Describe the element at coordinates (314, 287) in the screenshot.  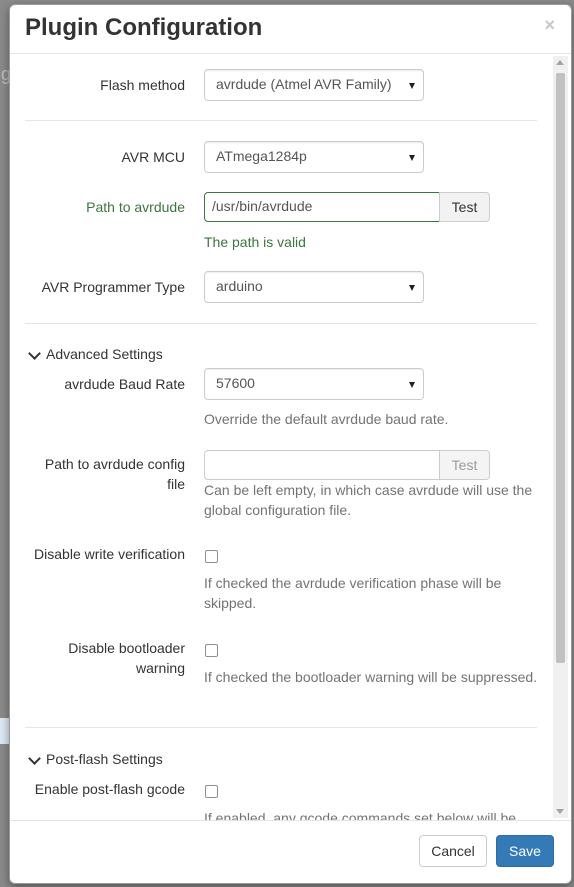
I see `programmer-type-select: arduino` at that location.